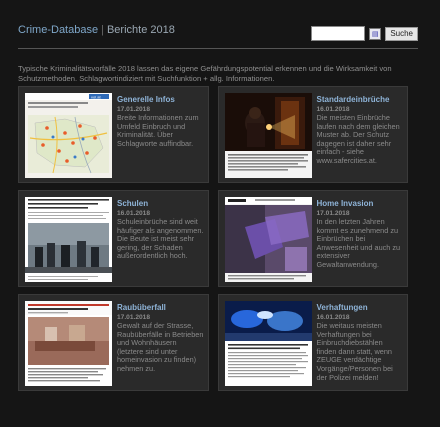 This screenshot has width=440, height=427. Describe the element at coordinates (338, 33) in the screenshot. I see `search-input` at that location.